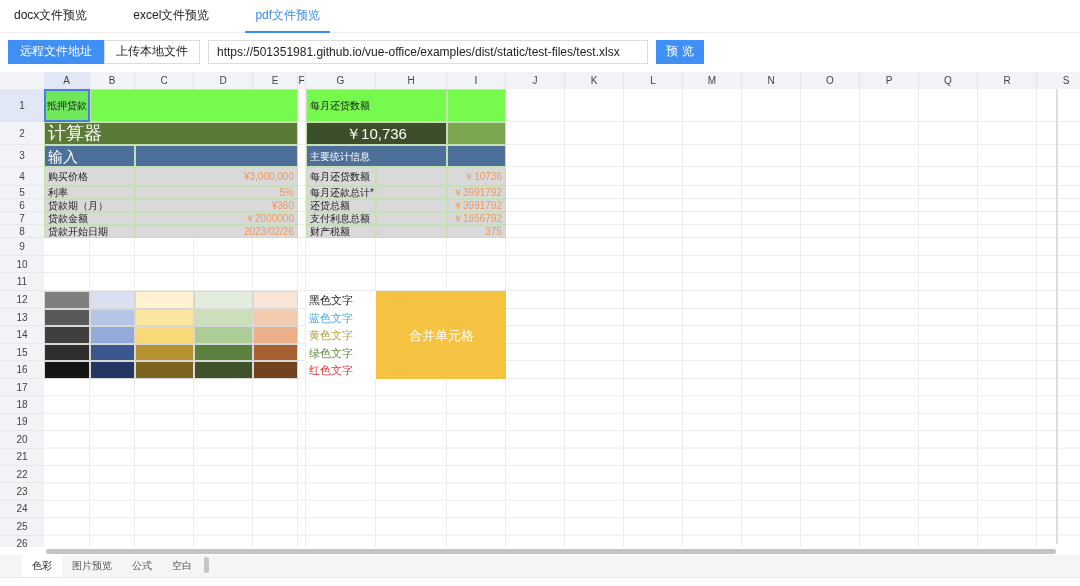 The height and width of the screenshot is (586, 1080). I want to click on column-header: P, so click(889, 80).